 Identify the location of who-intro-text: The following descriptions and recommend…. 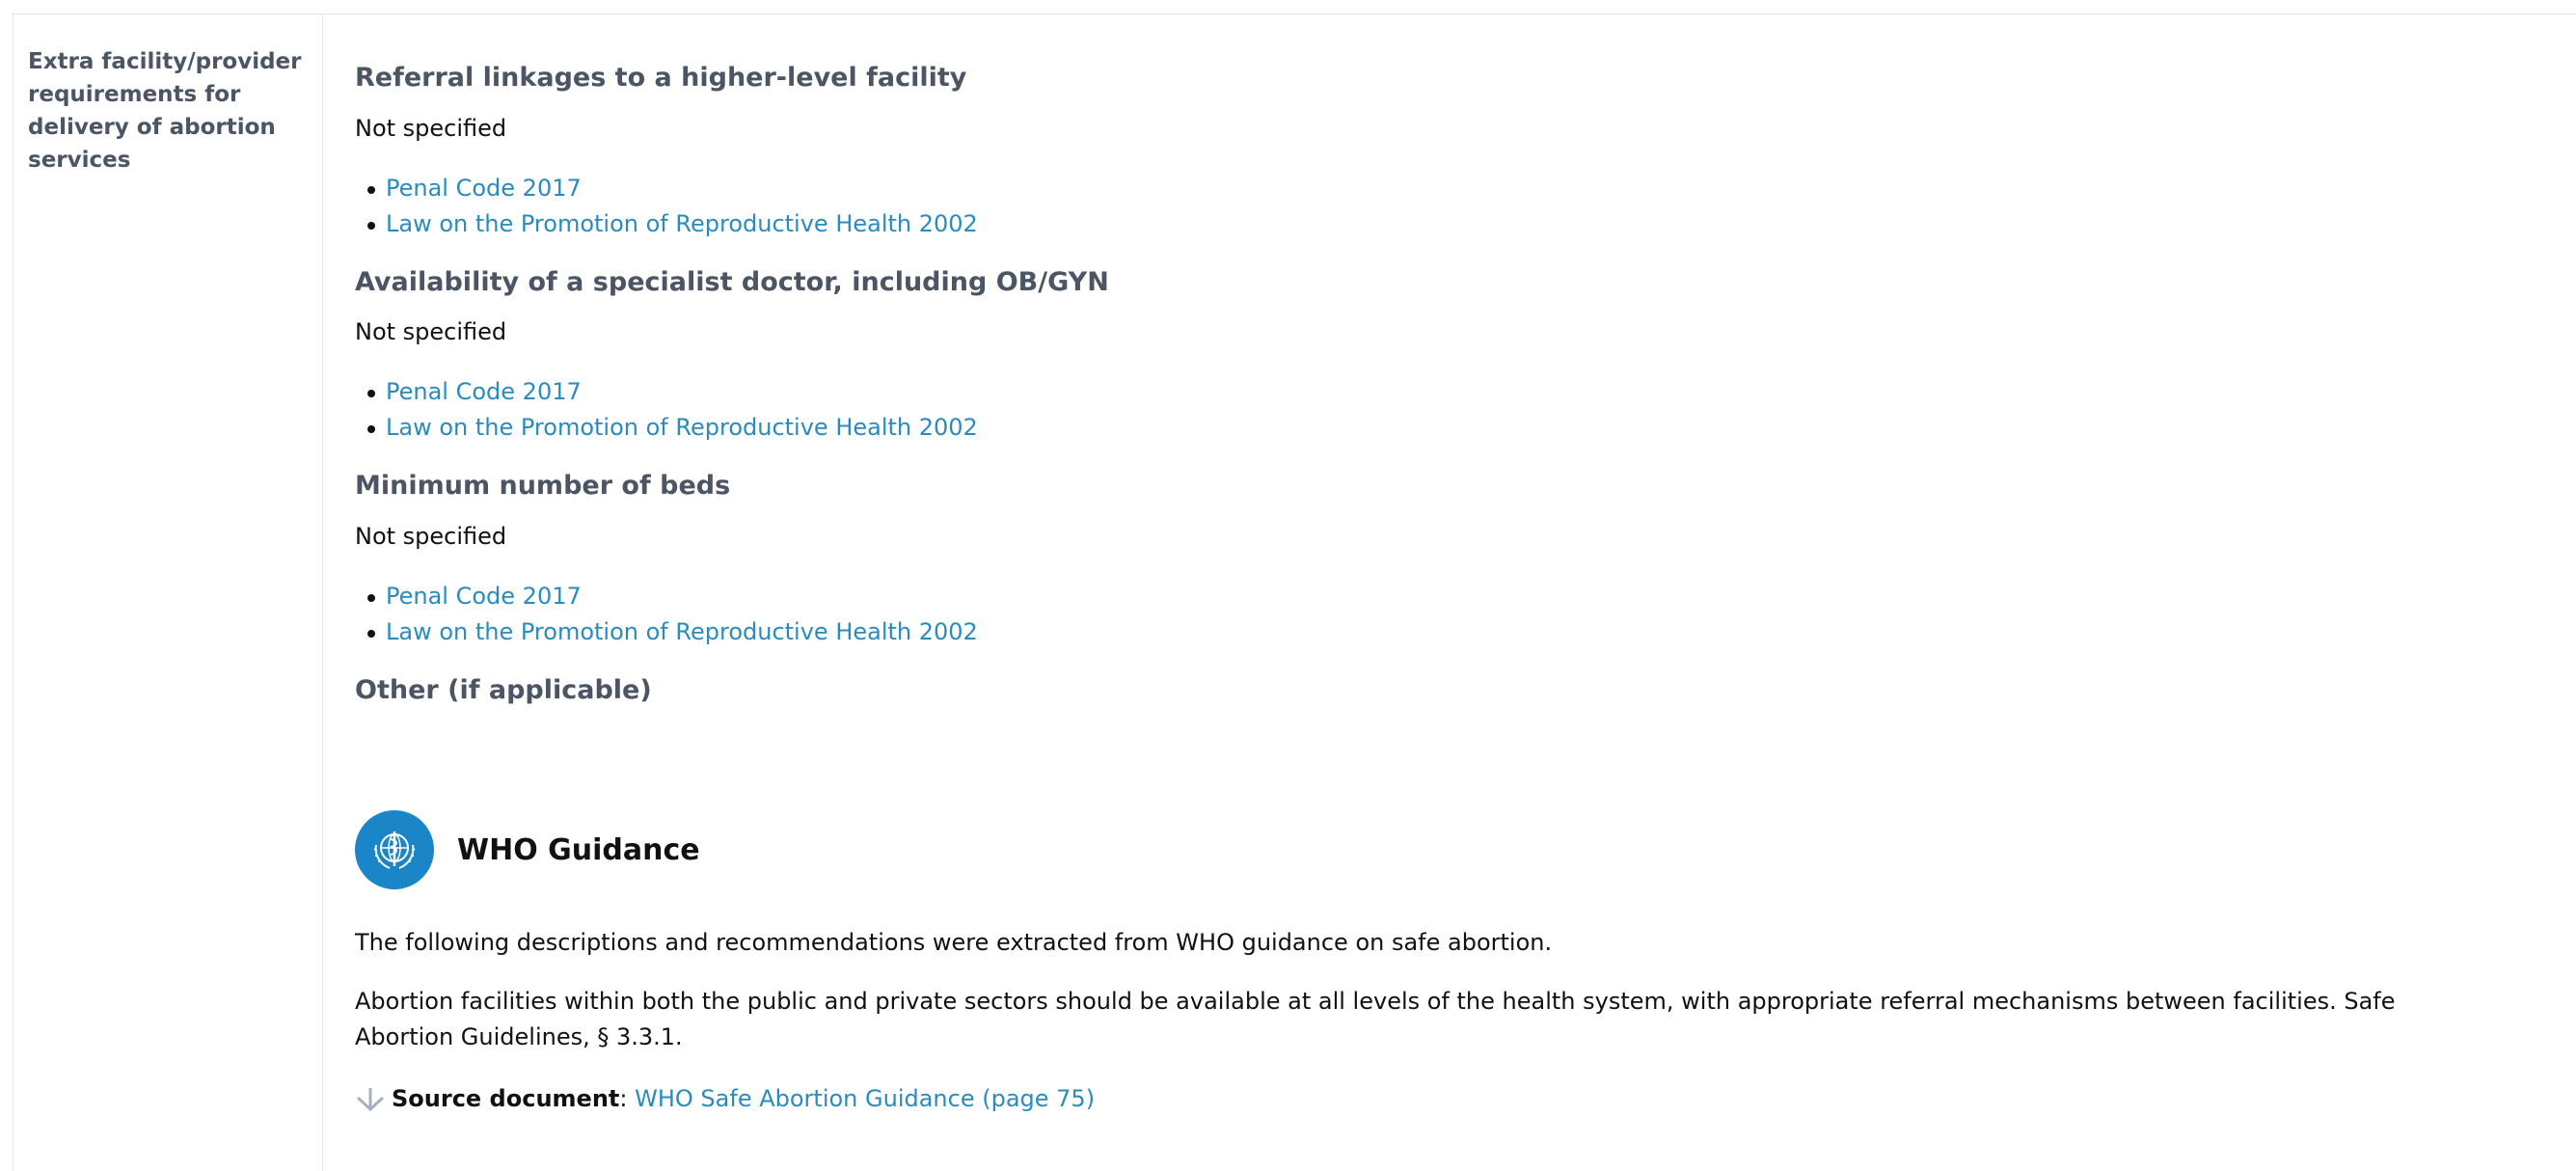
(954, 942).